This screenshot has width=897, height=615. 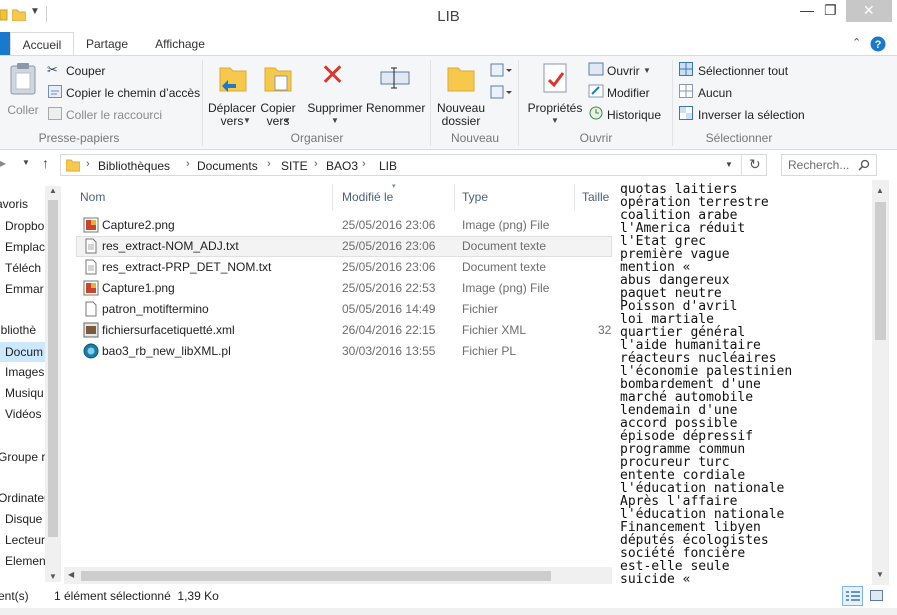 I want to click on breadcrumb-bibliotheques: Bibliothèques, so click(x=134, y=166).